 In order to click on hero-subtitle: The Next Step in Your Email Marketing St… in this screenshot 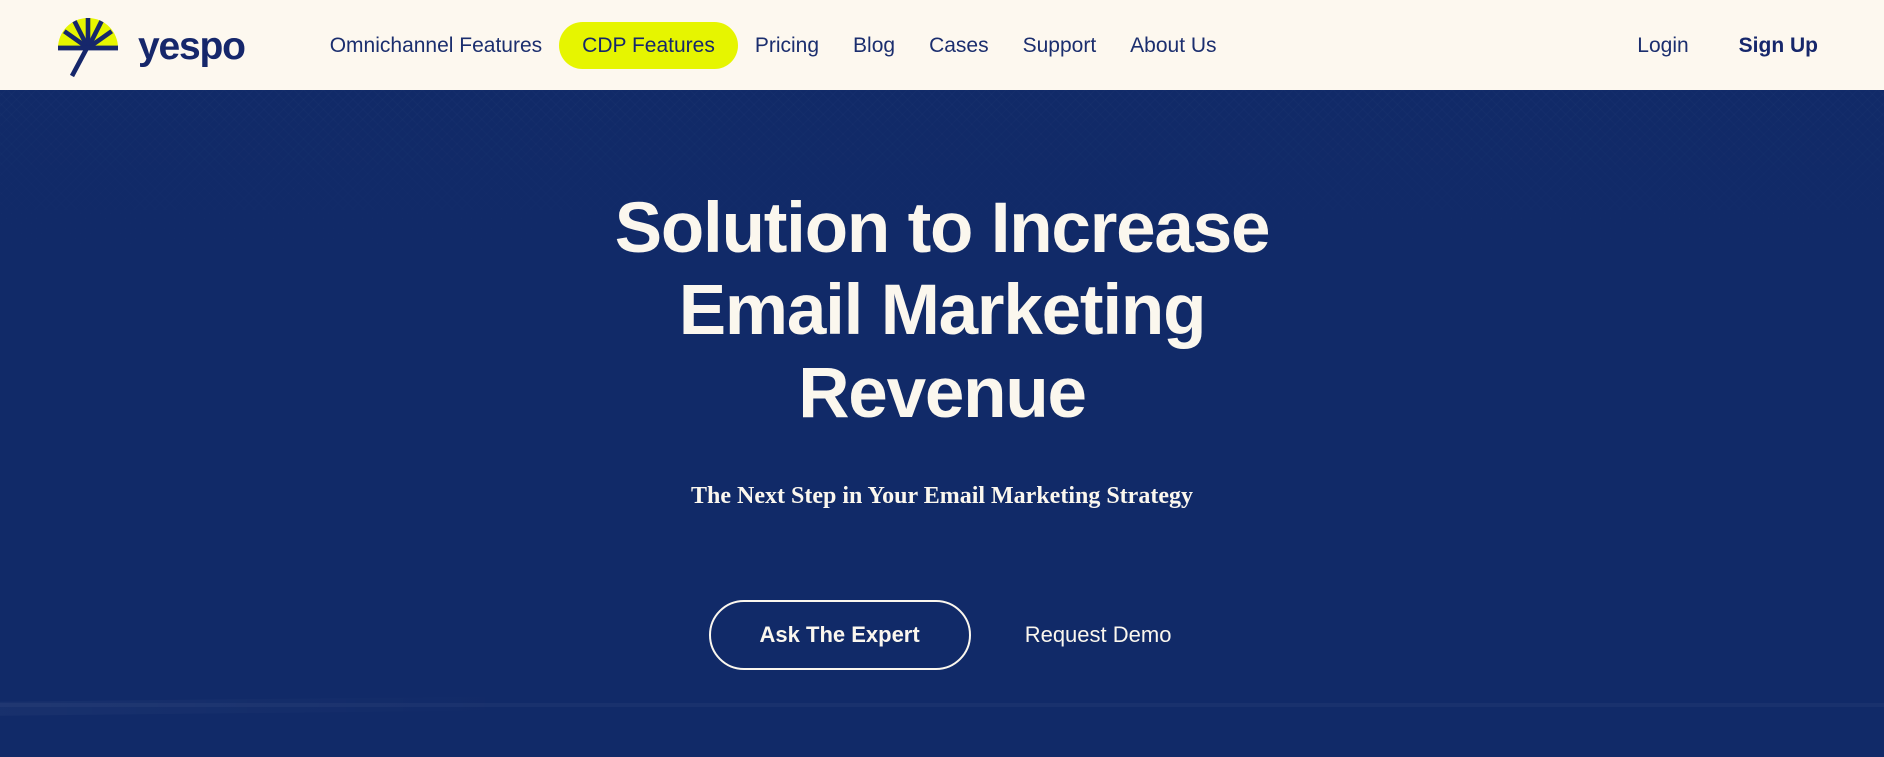, I will do `click(942, 496)`.